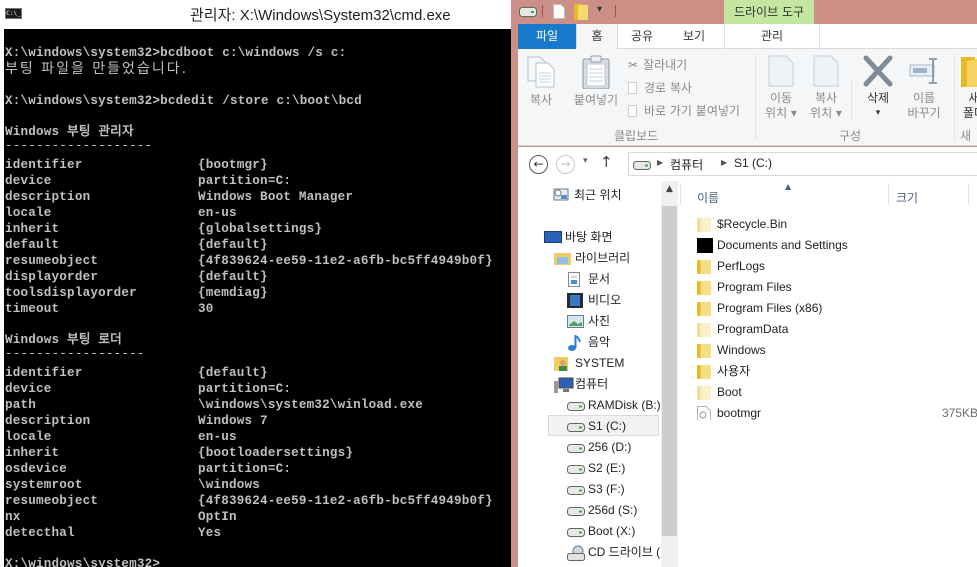  What do you see at coordinates (686, 164) in the screenshot?
I see `breadcrumb-computer: 컴퓨터` at bounding box center [686, 164].